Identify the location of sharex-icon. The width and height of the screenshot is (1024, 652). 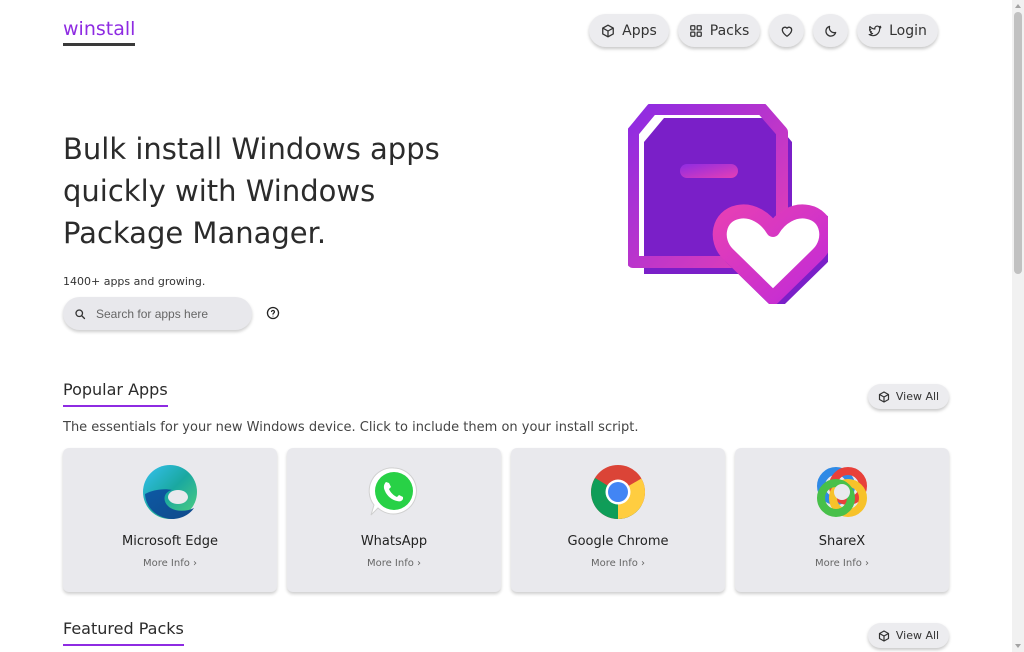
(842, 492).